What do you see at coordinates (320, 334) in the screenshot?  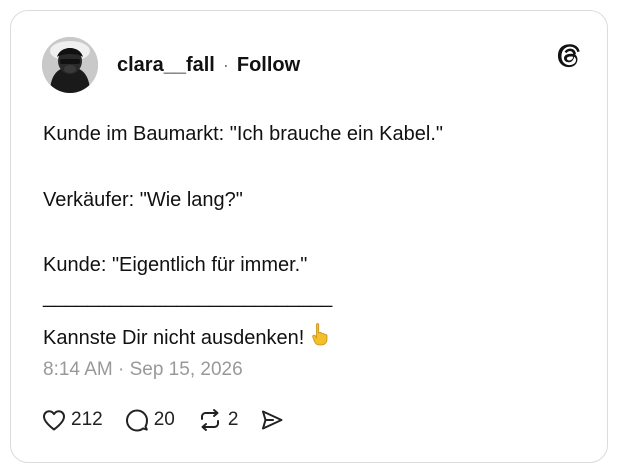 I see `pointing-up-emoji` at bounding box center [320, 334].